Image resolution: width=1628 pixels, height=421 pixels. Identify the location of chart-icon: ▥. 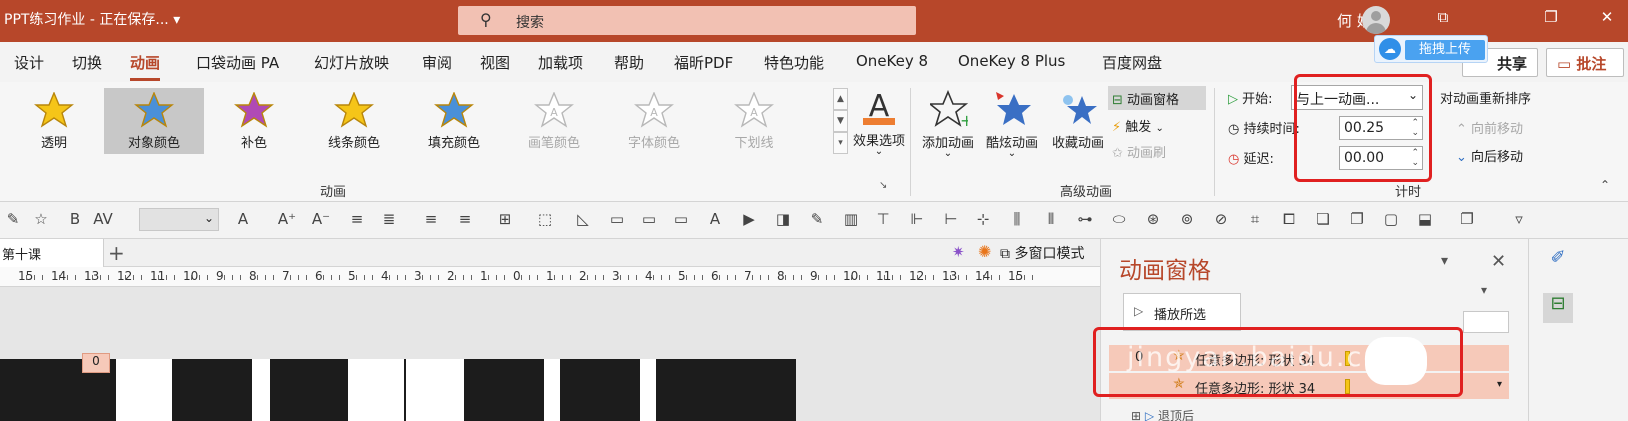
(851, 220).